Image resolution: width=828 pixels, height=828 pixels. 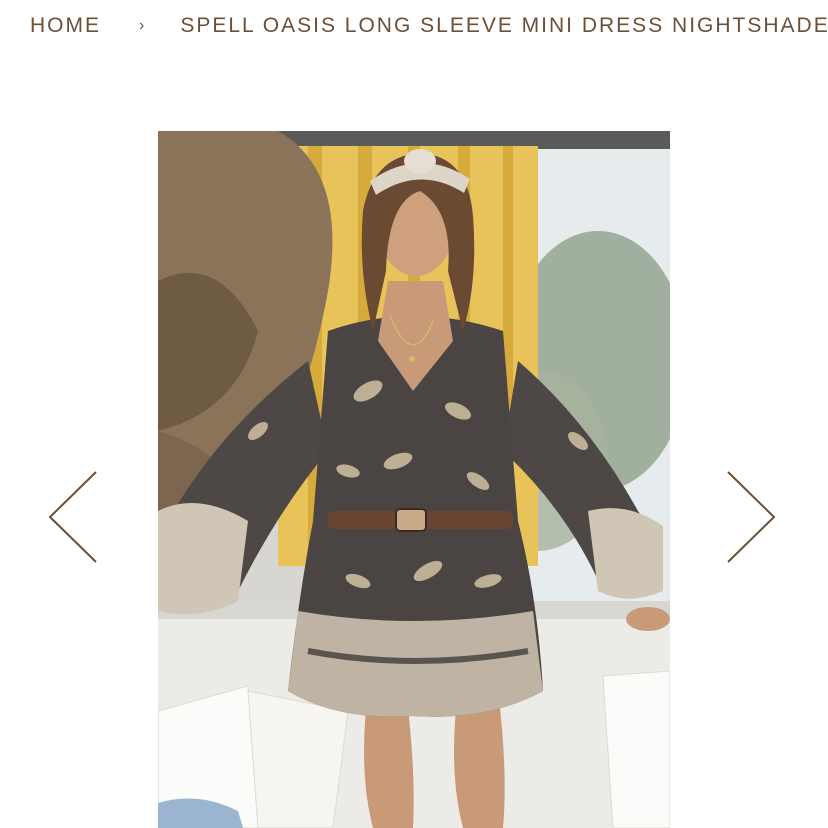 I want to click on gallery-next-button, so click(x=750, y=517).